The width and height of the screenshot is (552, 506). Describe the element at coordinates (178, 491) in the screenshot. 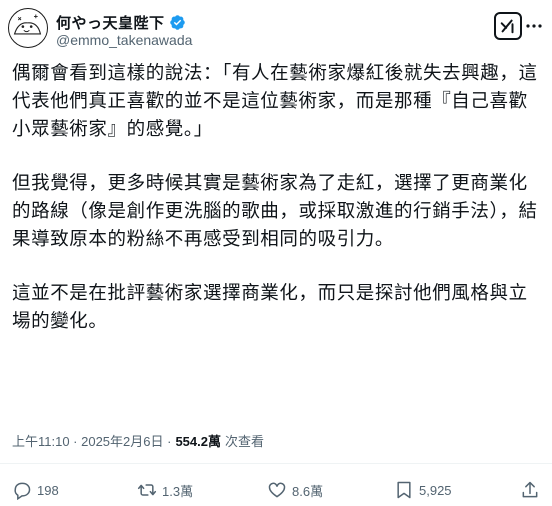

I see `repost-count: 1.3萬` at that location.